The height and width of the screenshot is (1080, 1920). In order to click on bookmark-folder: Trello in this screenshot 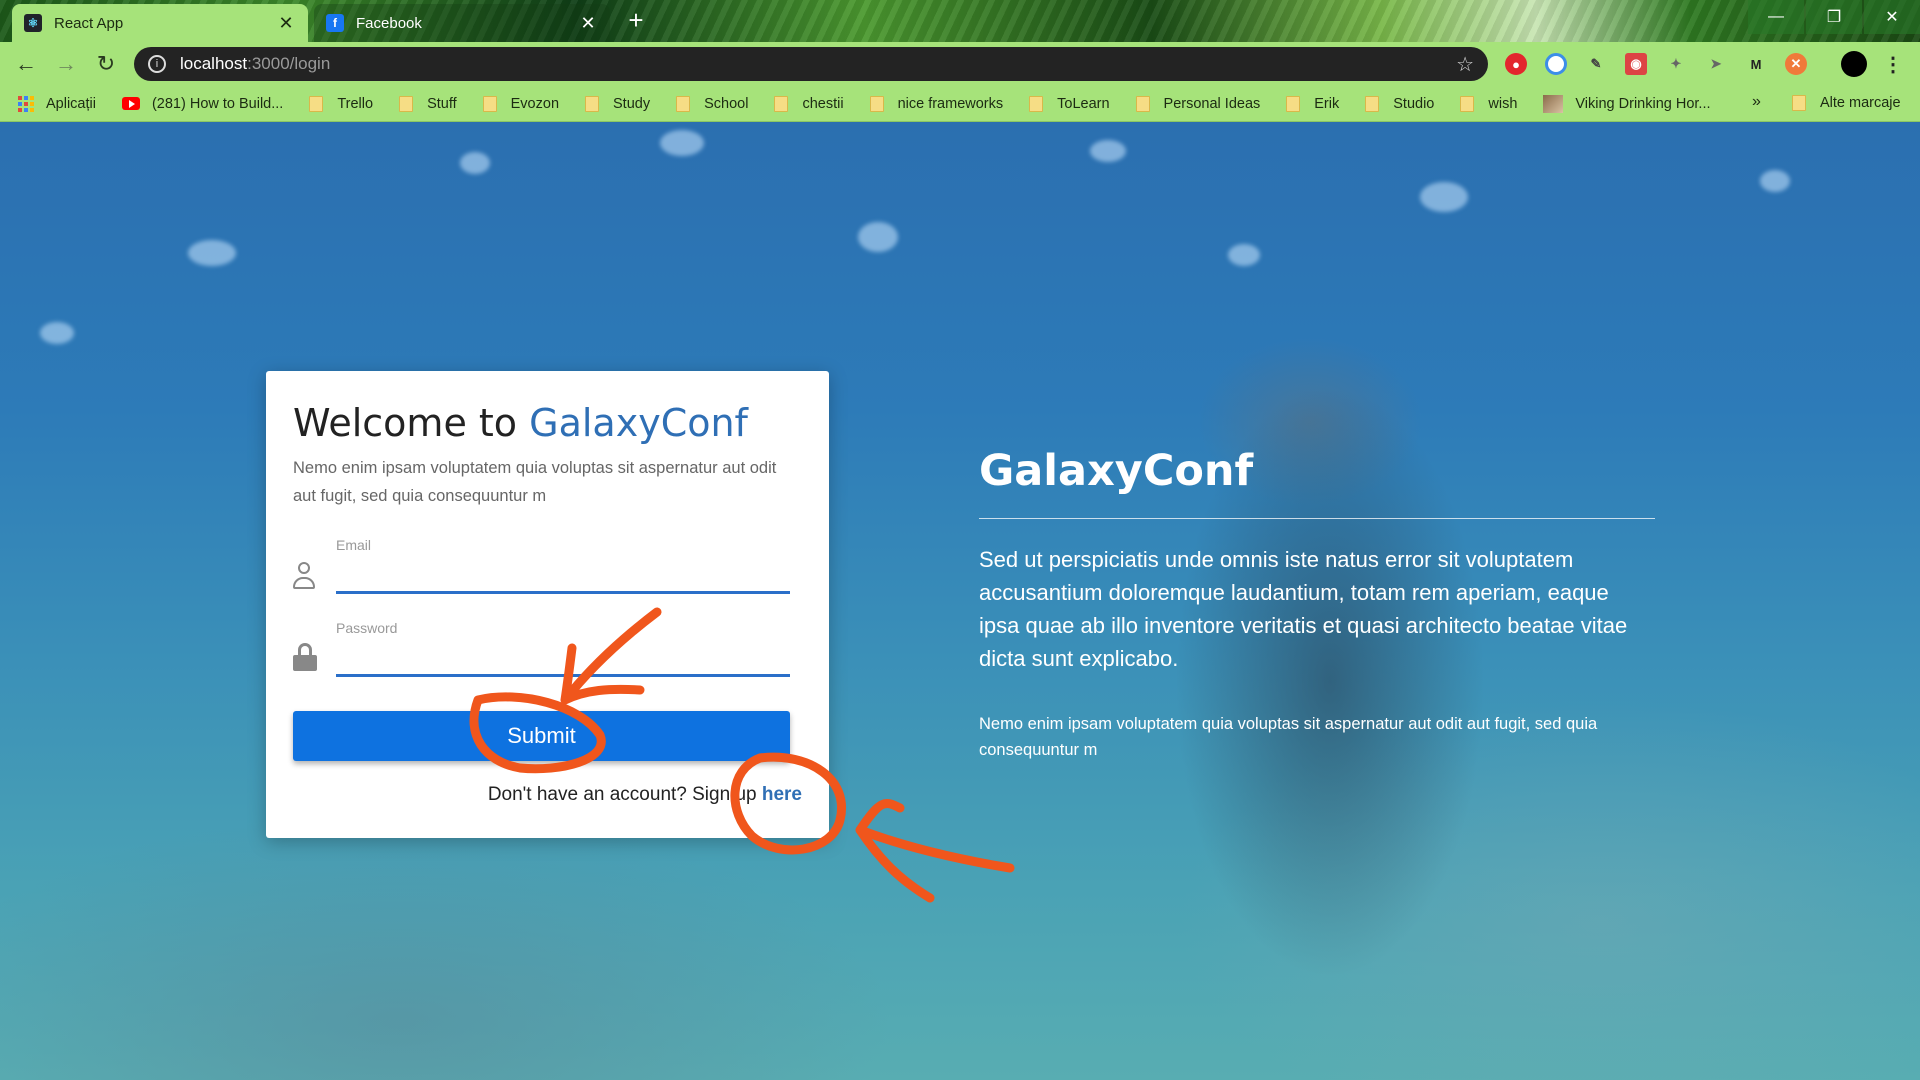, I will do `click(341, 103)`.